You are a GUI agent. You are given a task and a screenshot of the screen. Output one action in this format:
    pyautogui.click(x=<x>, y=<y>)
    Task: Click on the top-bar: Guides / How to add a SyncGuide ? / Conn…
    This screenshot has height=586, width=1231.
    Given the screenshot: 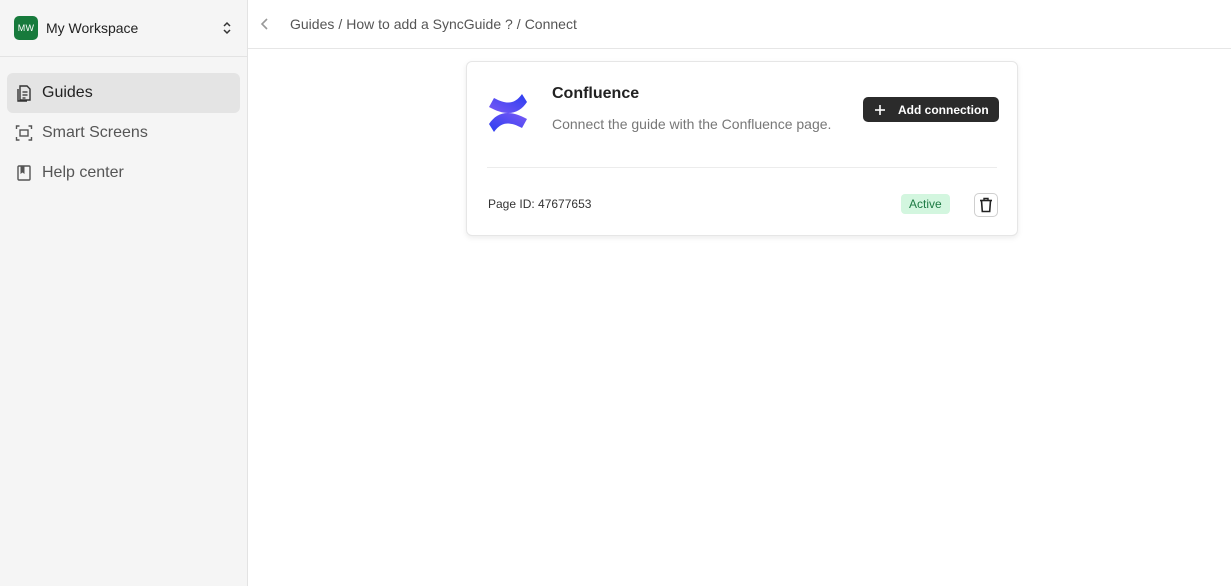 What is the action you would take?
    pyautogui.click(x=739, y=24)
    